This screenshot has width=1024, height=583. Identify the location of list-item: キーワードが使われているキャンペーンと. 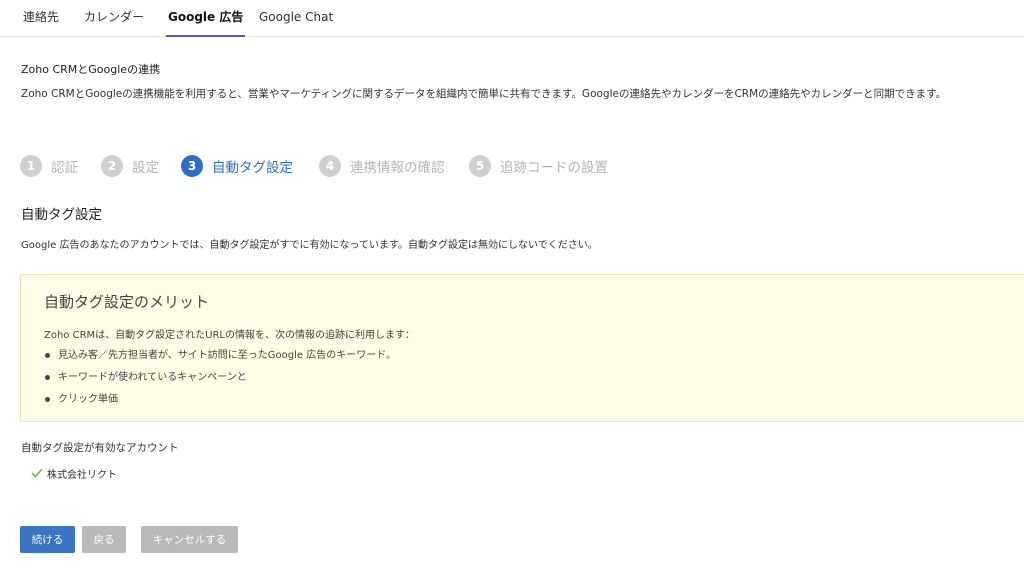
(220, 380).